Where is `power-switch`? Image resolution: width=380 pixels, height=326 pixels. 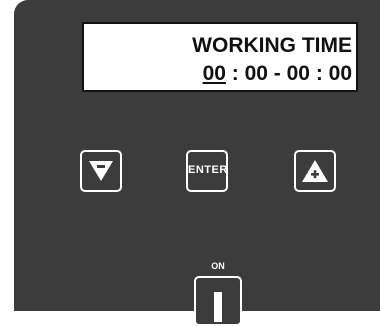
power-switch is located at coordinates (218, 301).